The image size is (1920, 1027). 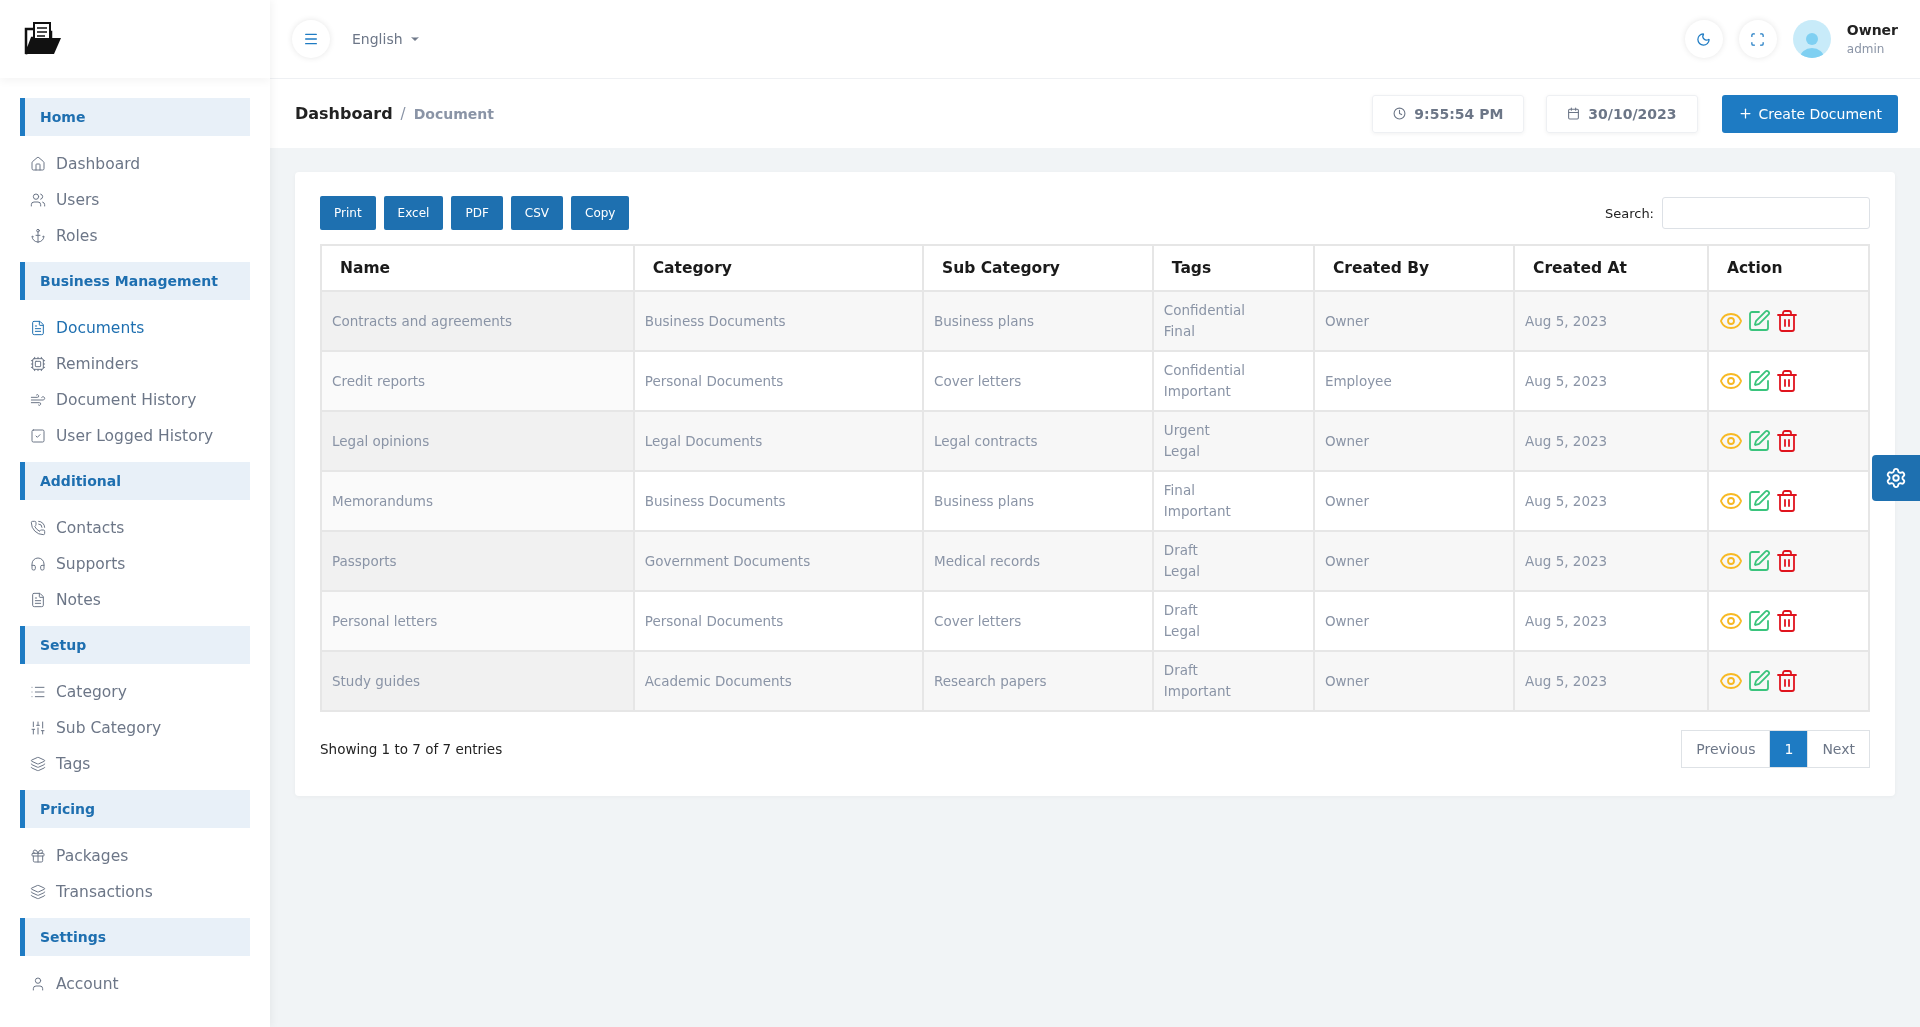 I want to click on sidebar-item: Account, so click(x=135, y=984).